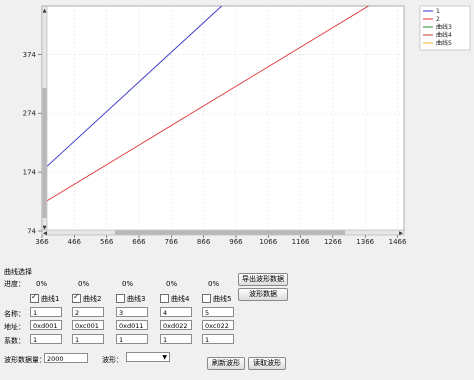 Image resolution: width=474 pixels, height=380 pixels. Describe the element at coordinates (30, 55) in the screenshot. I see `y-tick-label: 374` at that location.